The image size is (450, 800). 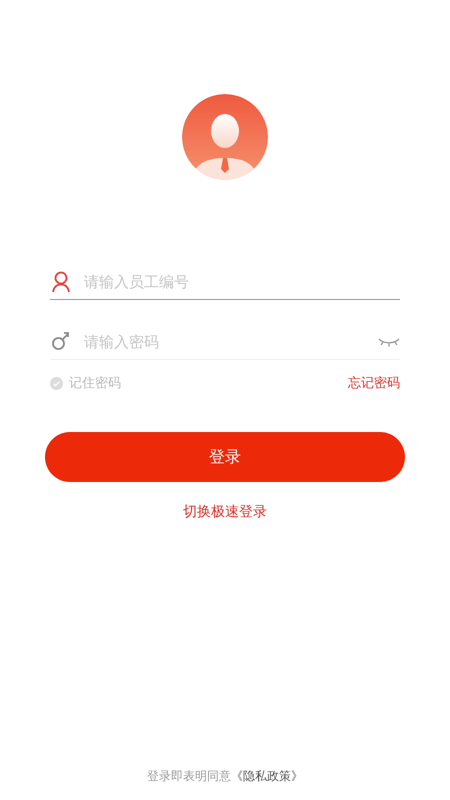 I want to click on checkbox, so click(x=56, y=383).